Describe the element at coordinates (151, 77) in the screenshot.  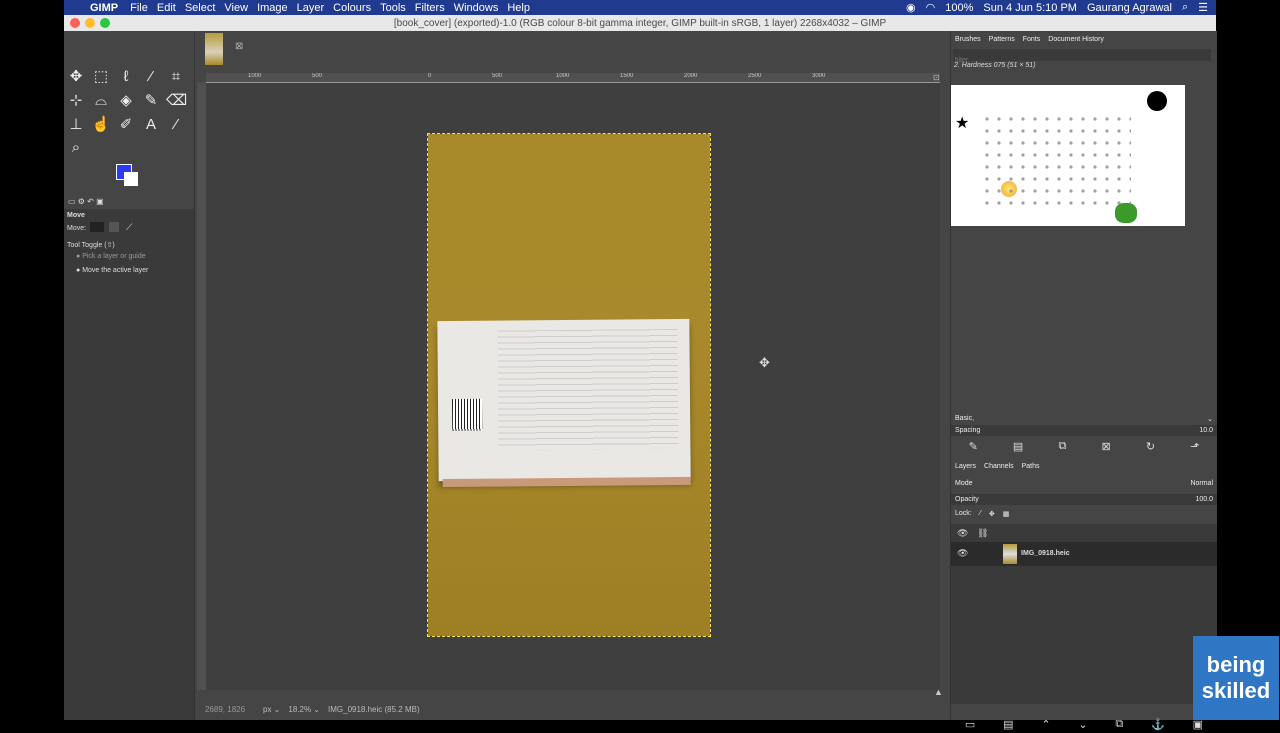
I see `fuzzy-select-icon: ⁄` at that location.